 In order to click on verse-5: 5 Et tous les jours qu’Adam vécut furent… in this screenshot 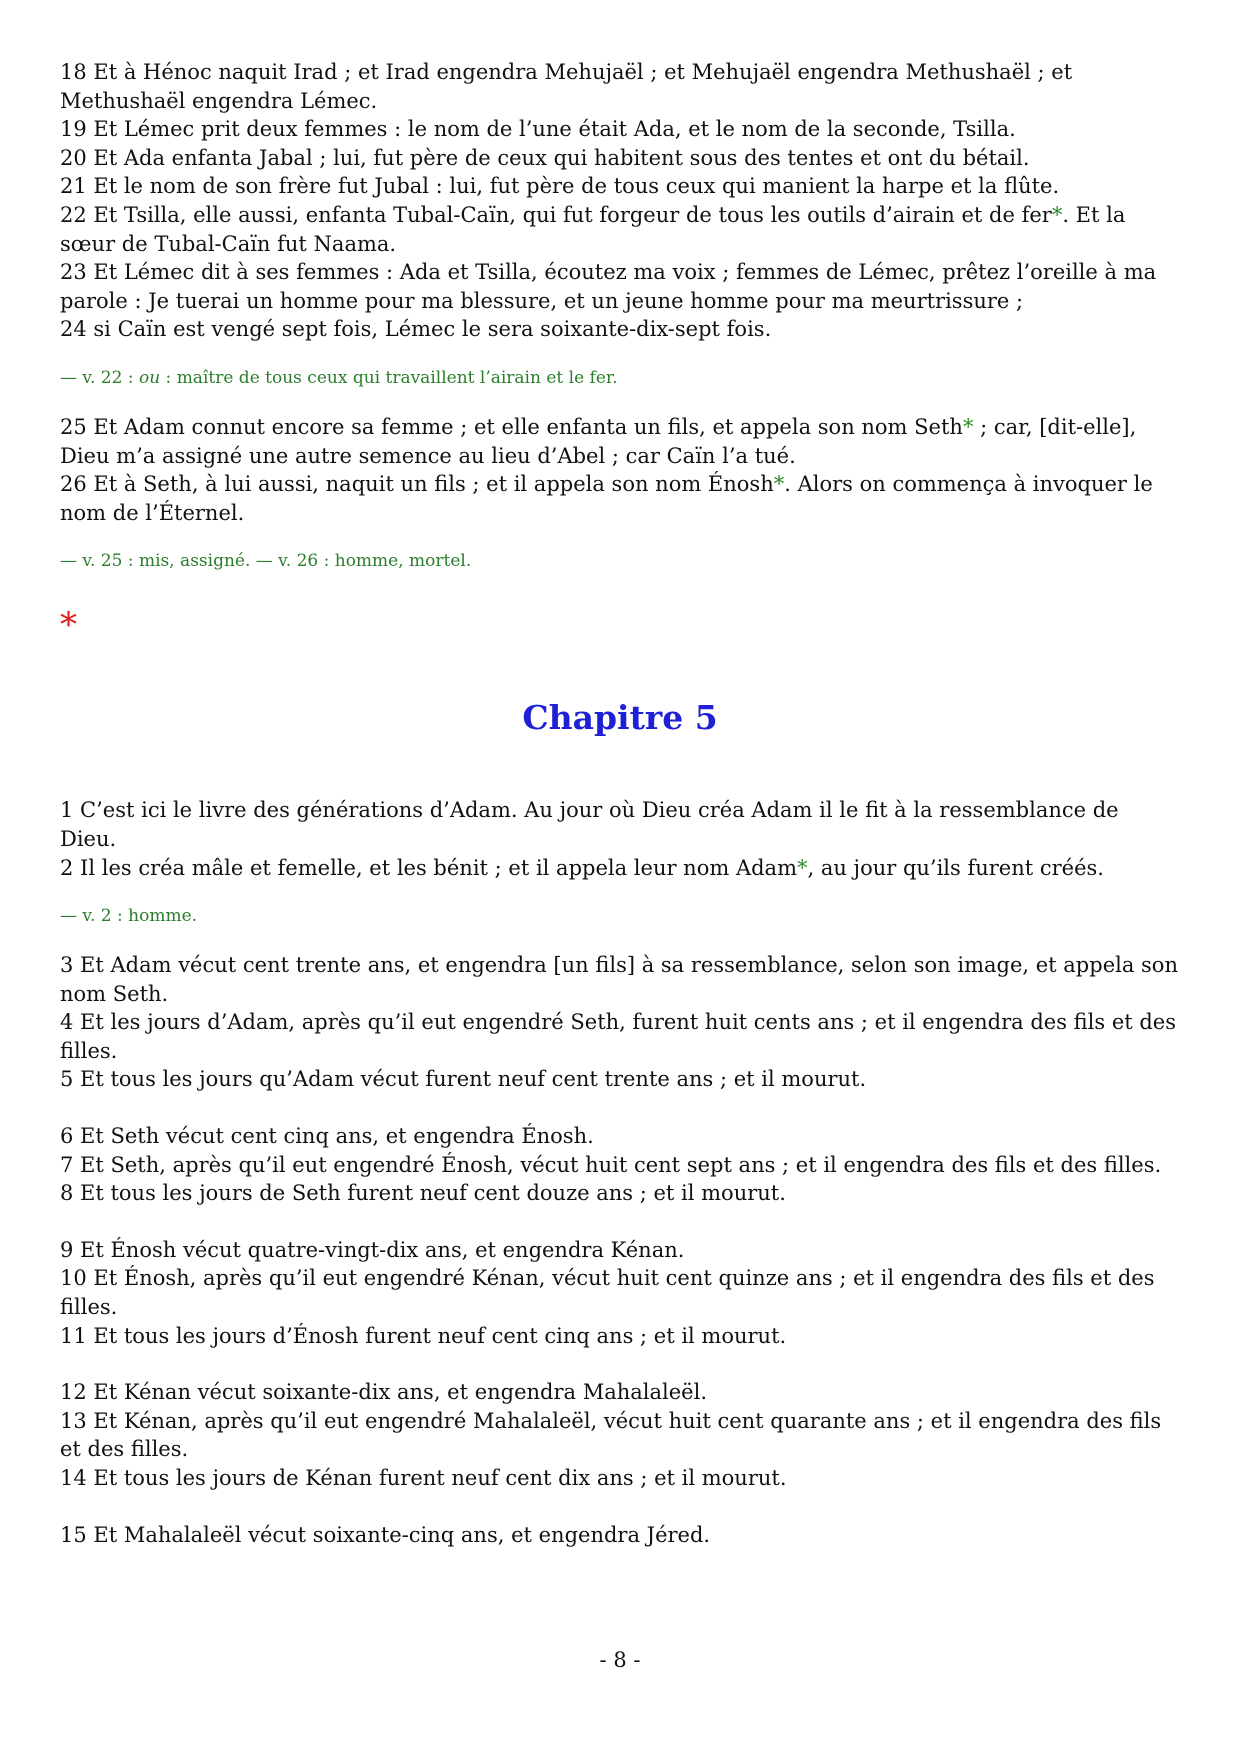, I will do `click(463, 1079)`.